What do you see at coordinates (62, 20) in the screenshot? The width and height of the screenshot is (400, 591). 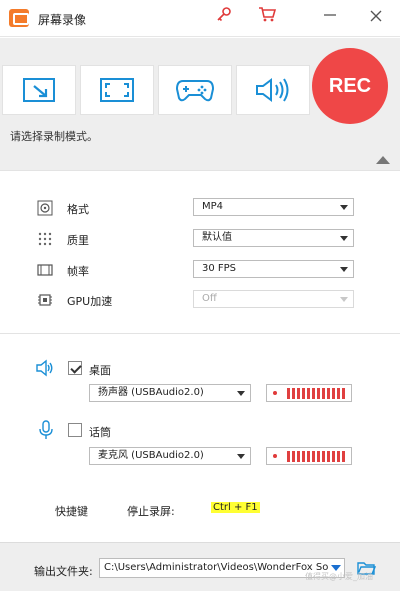 I see `app-title: 屏幕录像` at bounding box center [62, 20].